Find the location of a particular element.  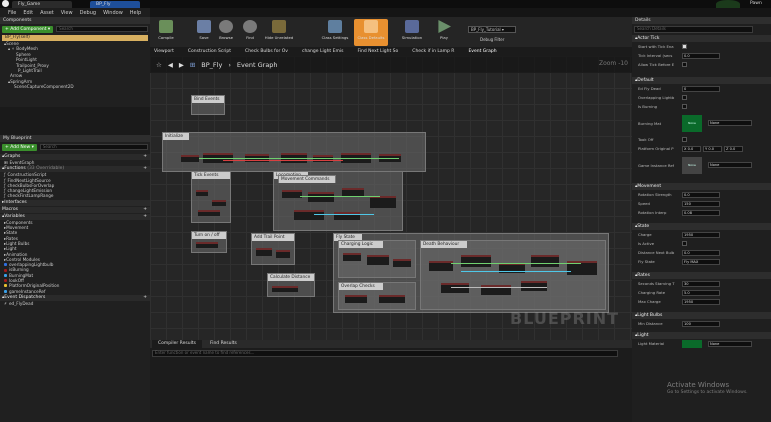

debug-object-select: BP_Fly_Tutorial ▾ is located at coordinates (492, 29).